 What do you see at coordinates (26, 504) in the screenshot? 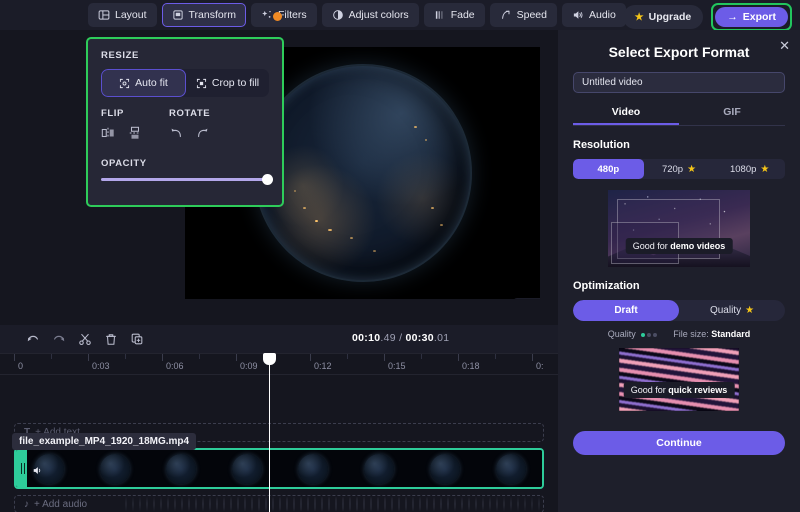
I see `music-note-icon: ♪` at bounding box center [26, 504].